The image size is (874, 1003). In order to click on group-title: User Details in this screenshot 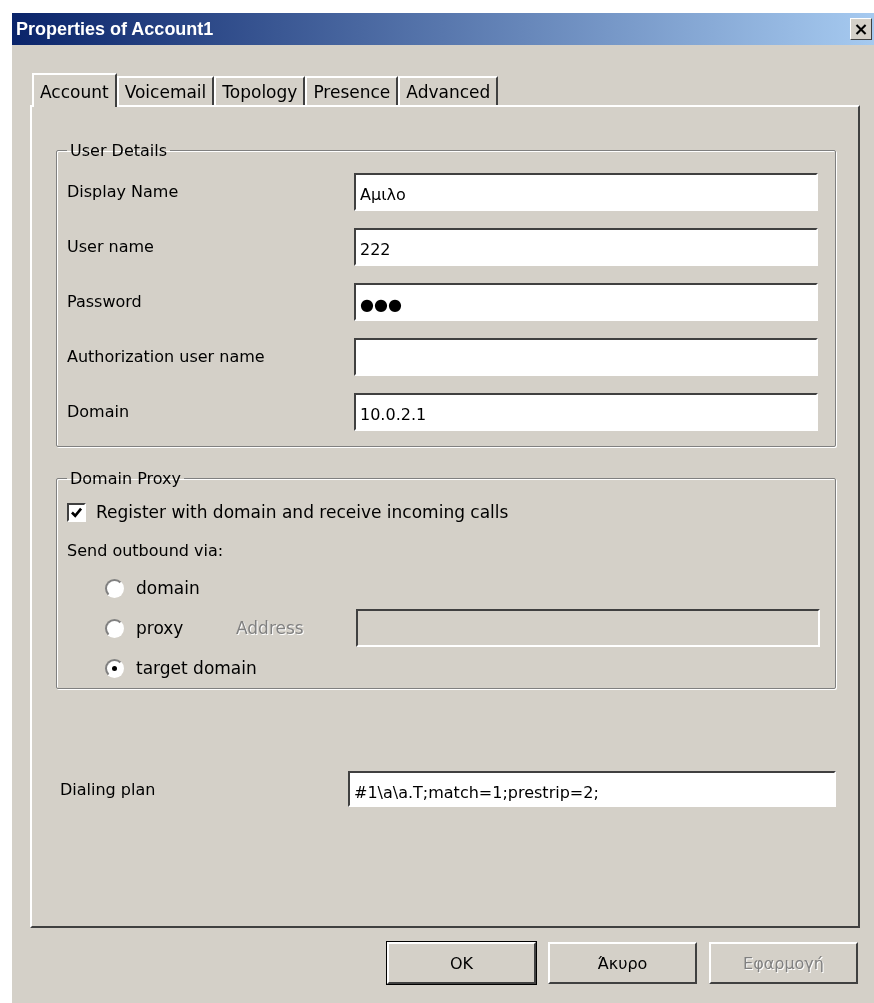, I will do `click(119, 150)`.